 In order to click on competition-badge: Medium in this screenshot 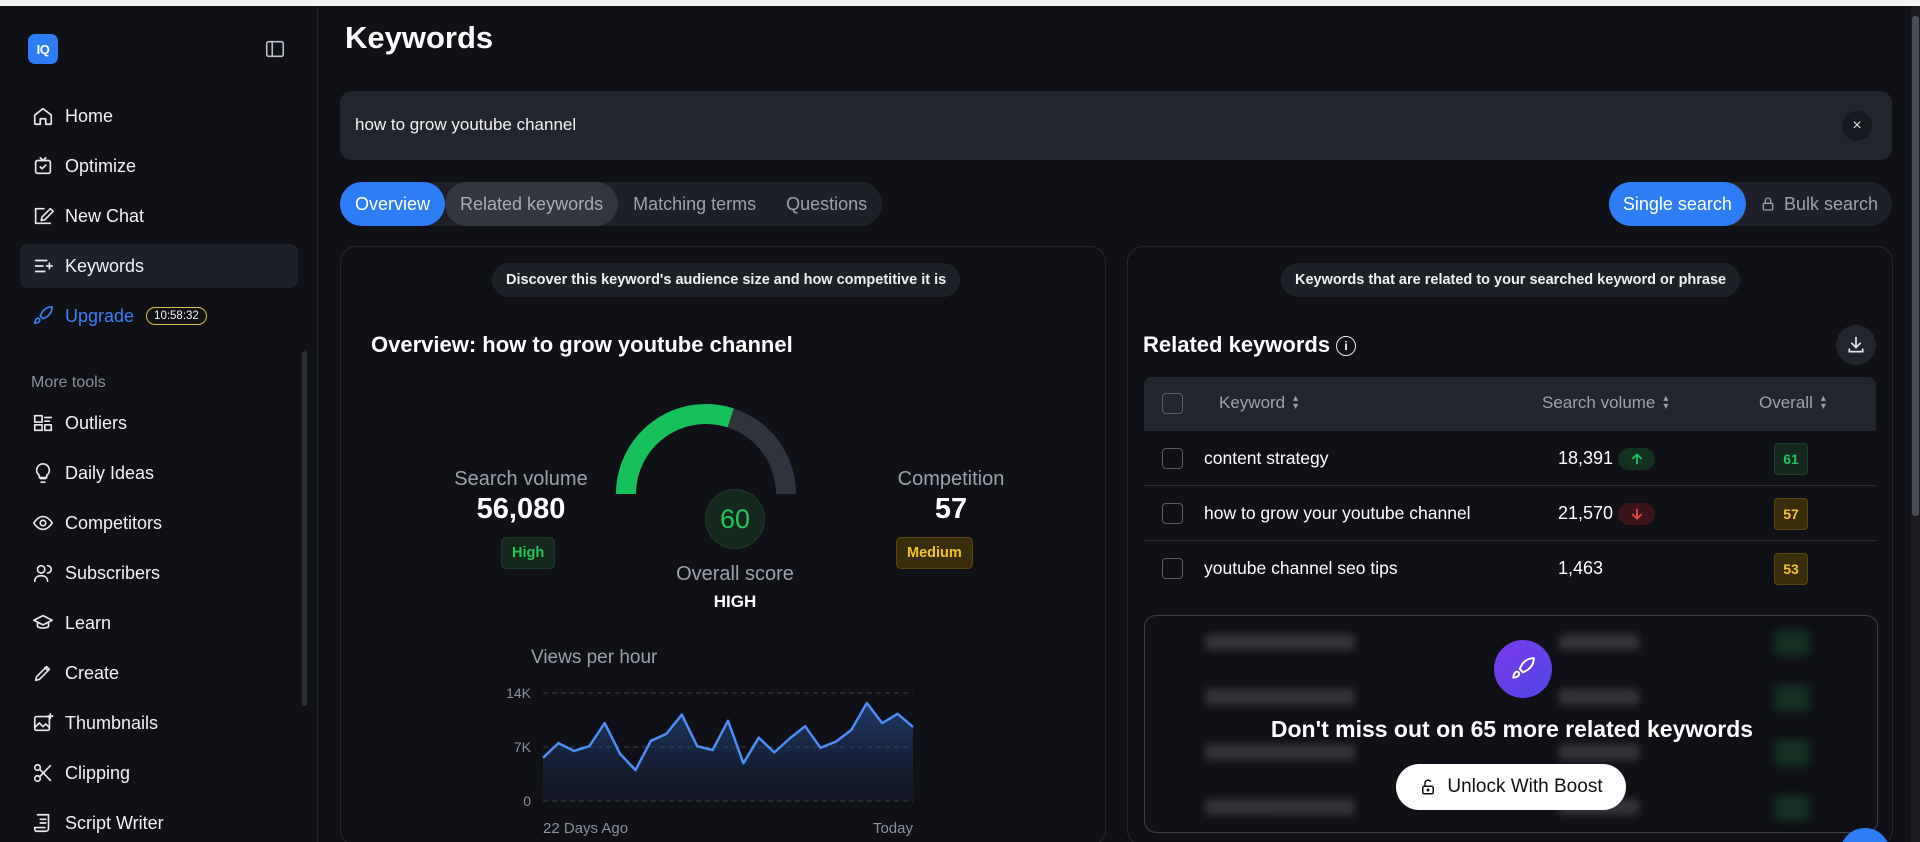, I will do `click(934, 553)`.